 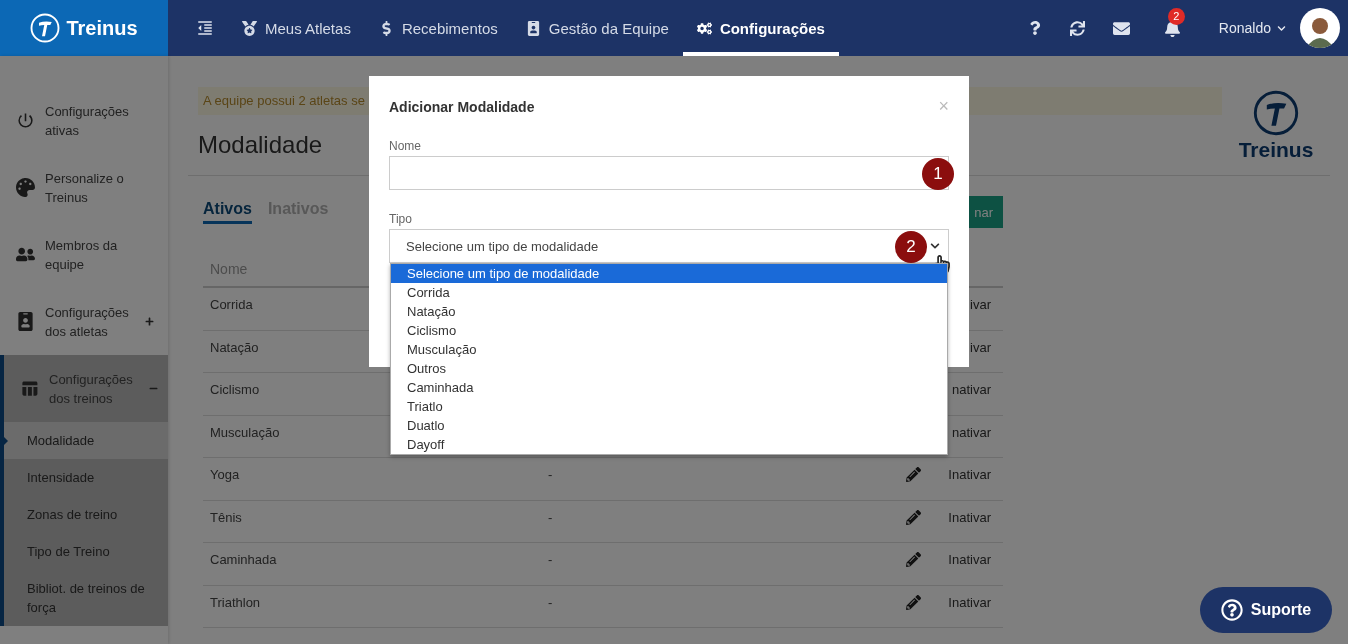 What do you see at coordinates (1266, 610) in the screenshot?
I see `support-button: Suporte` at bounding box center [1266, 610].